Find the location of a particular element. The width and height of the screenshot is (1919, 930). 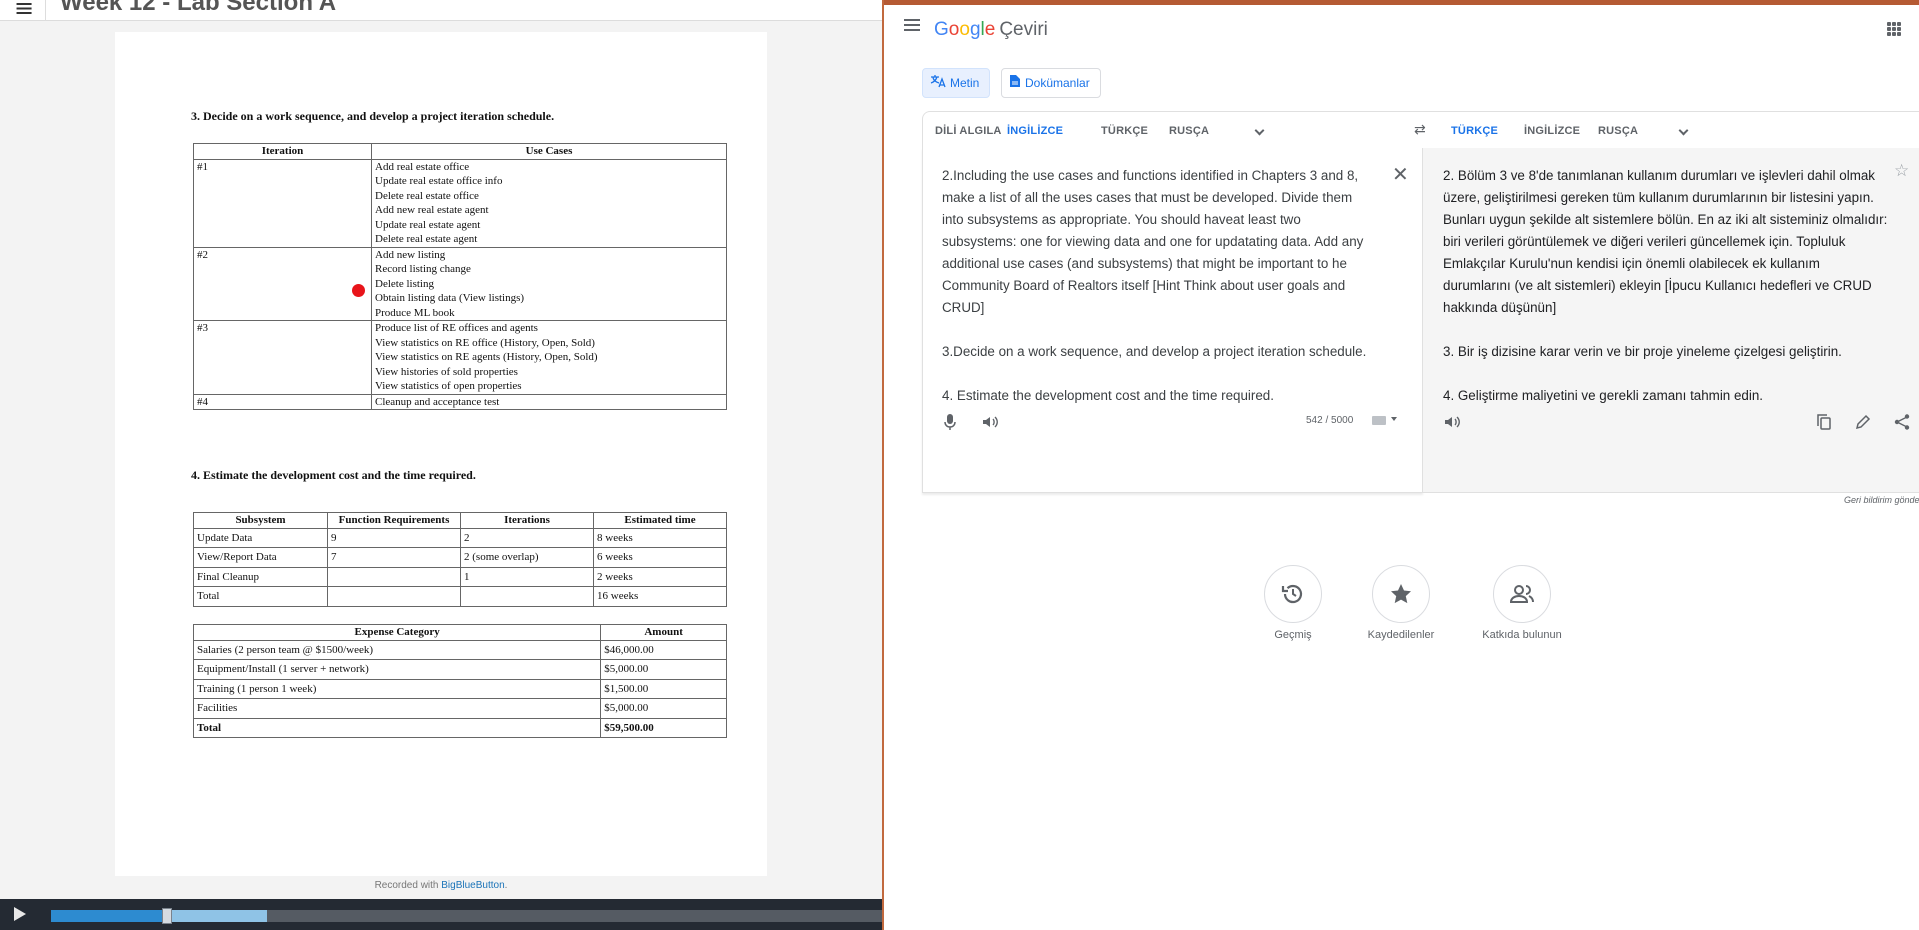

table-cell: Update Data is located at coordinates (260, 537).